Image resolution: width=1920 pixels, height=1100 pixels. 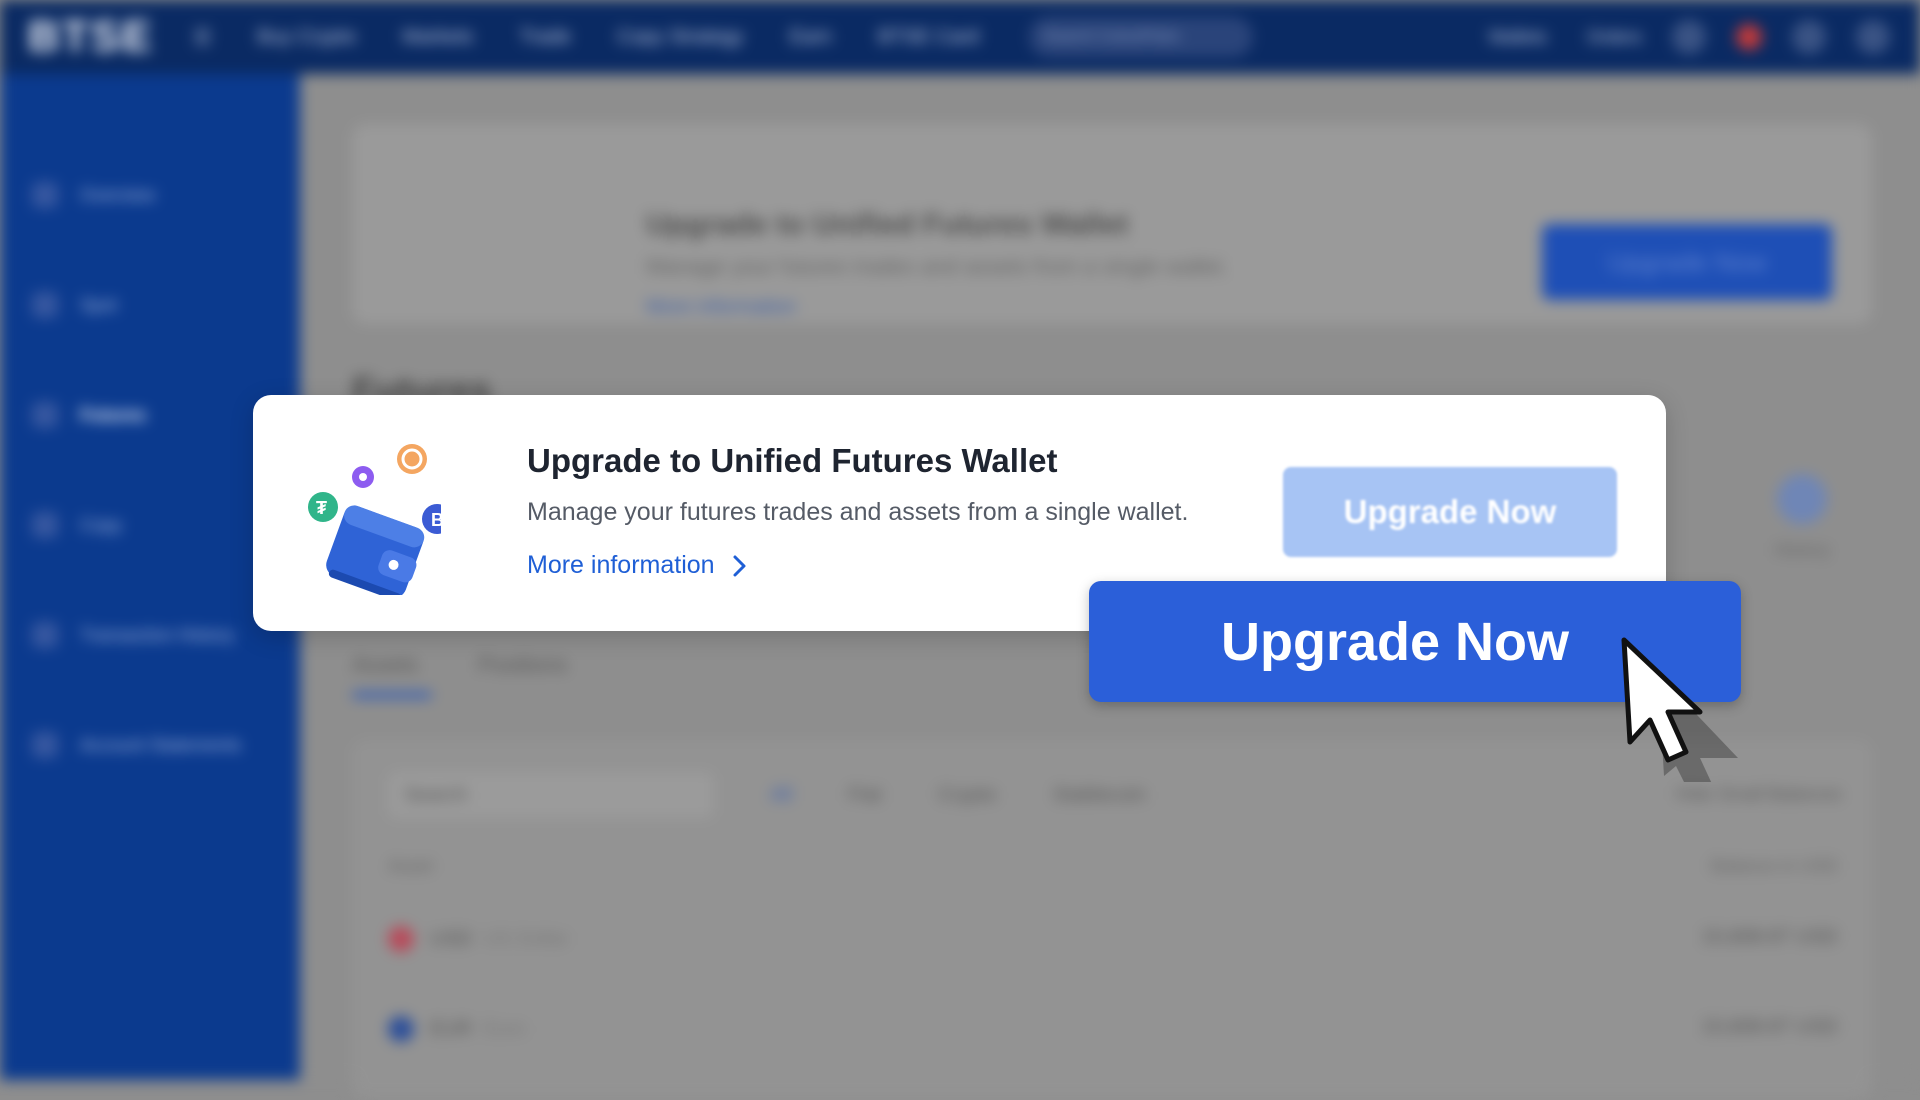 What do you see at coordinates (150, 305) in the screenshot?
I see `sidebar-item-spot: Spot` at bounding box center [150, 305].